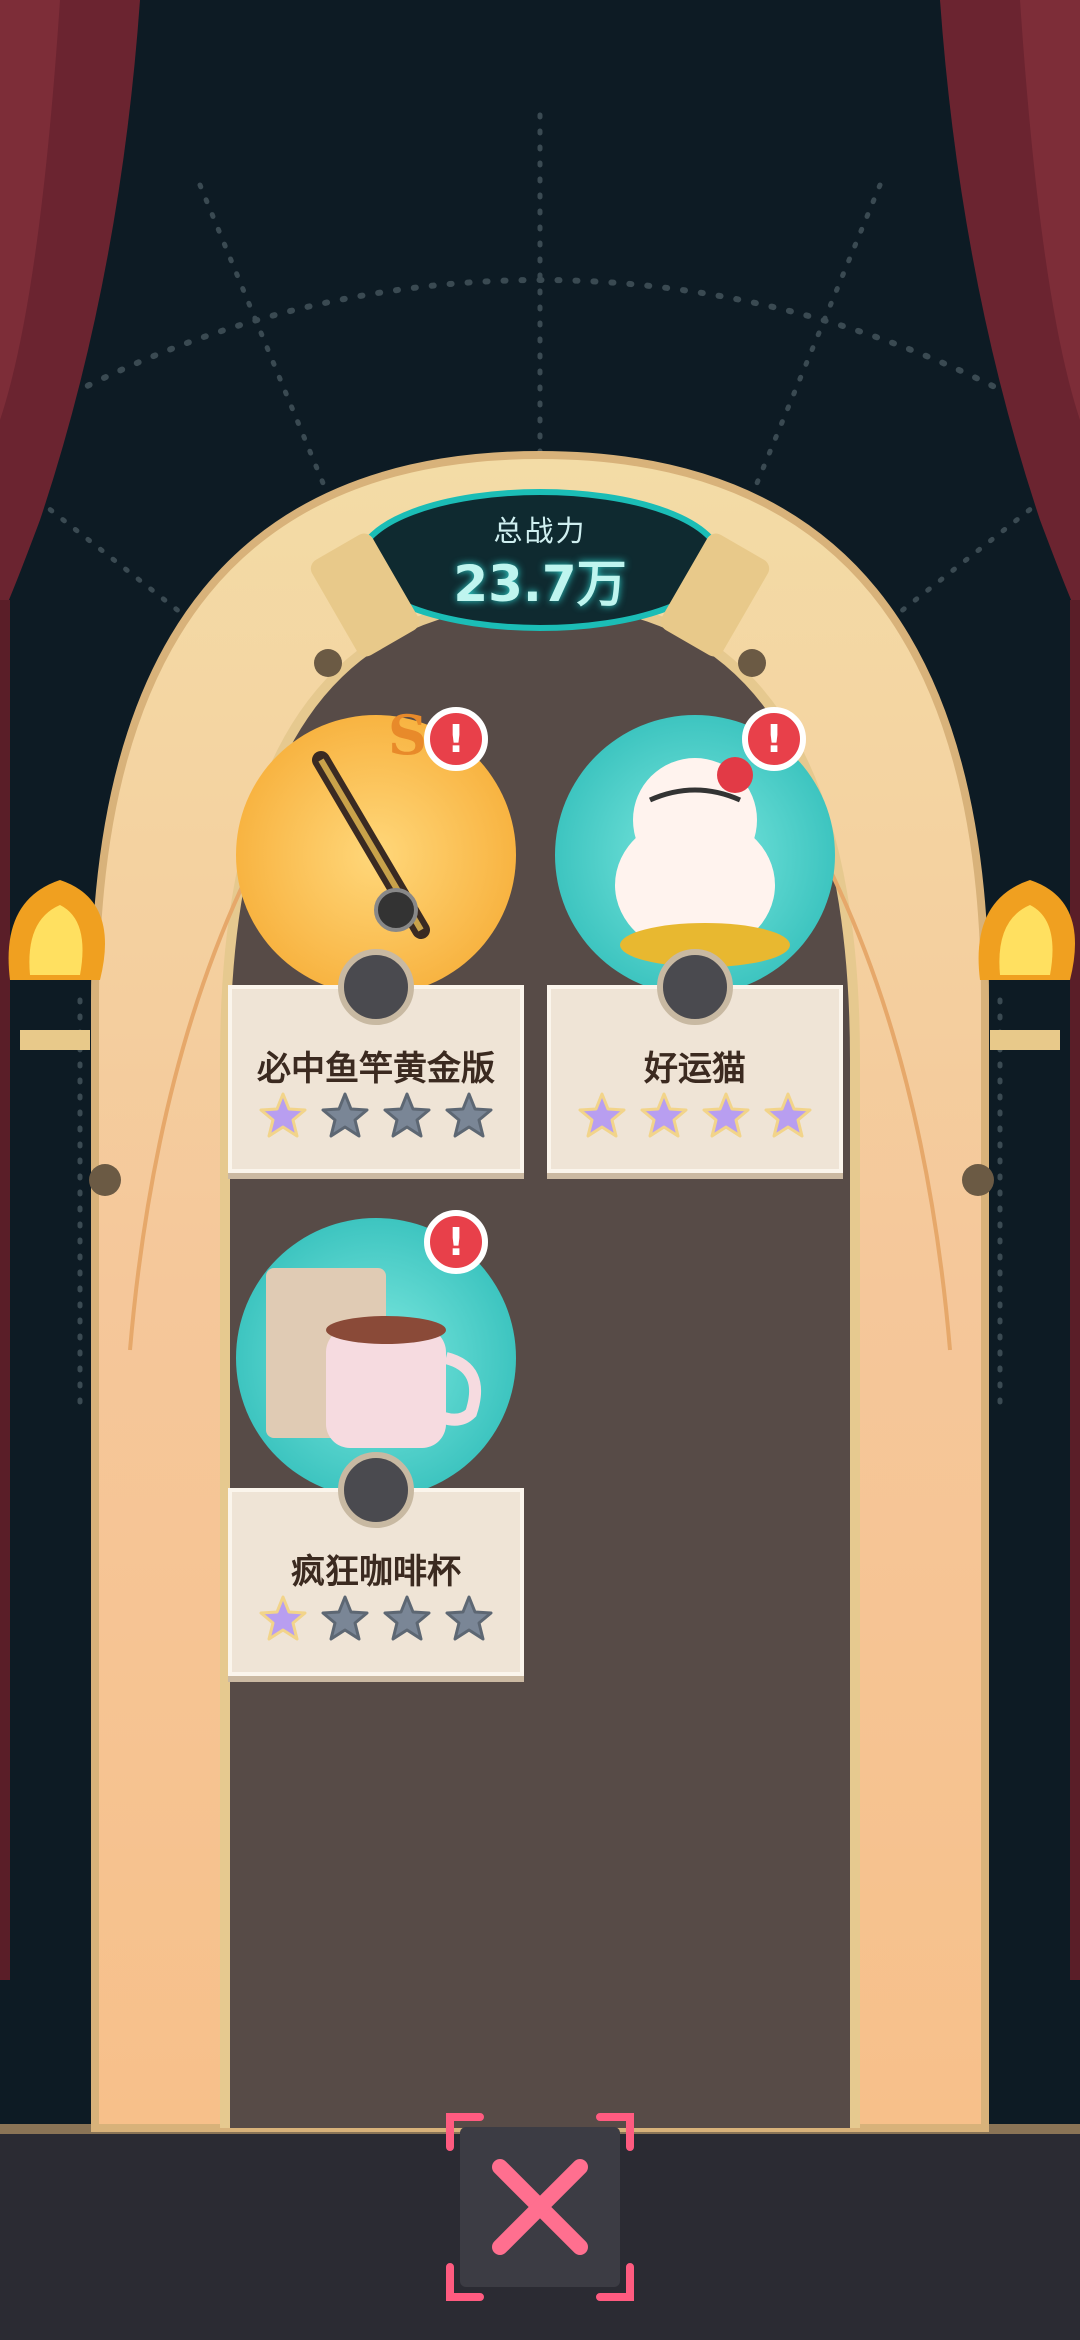  What do you see at coordinates (376, 1069) in the screenshot?
I see `item-name: 必中鱼竿黄金版` at bounding box center [376, 1069].